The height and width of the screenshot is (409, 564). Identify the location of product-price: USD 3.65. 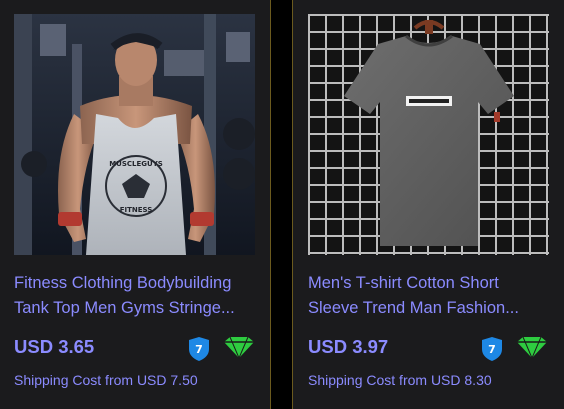
(54, 346).